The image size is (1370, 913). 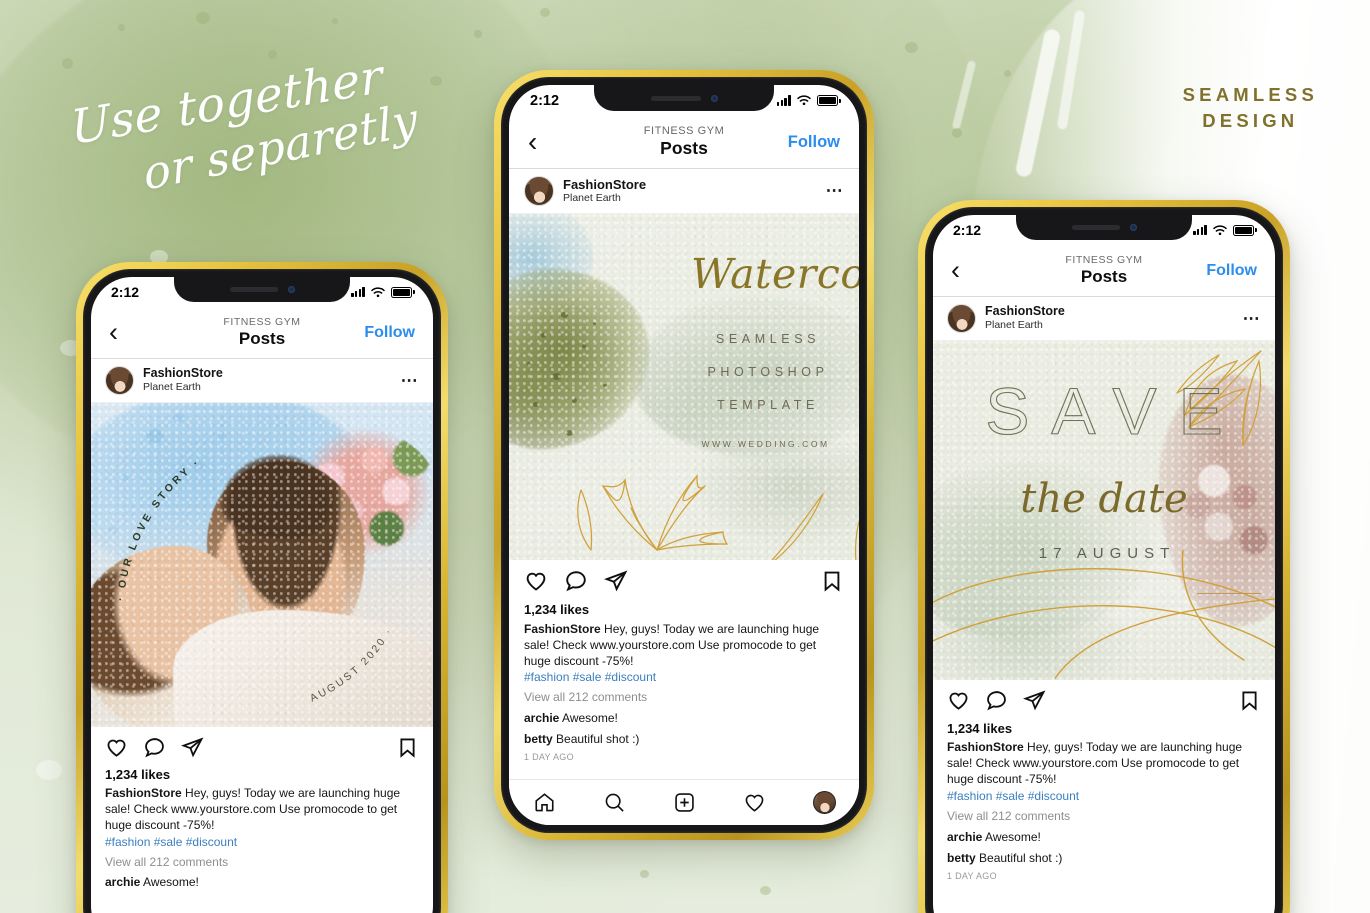 I want to click on search-icon, so click(x=614, y=802).